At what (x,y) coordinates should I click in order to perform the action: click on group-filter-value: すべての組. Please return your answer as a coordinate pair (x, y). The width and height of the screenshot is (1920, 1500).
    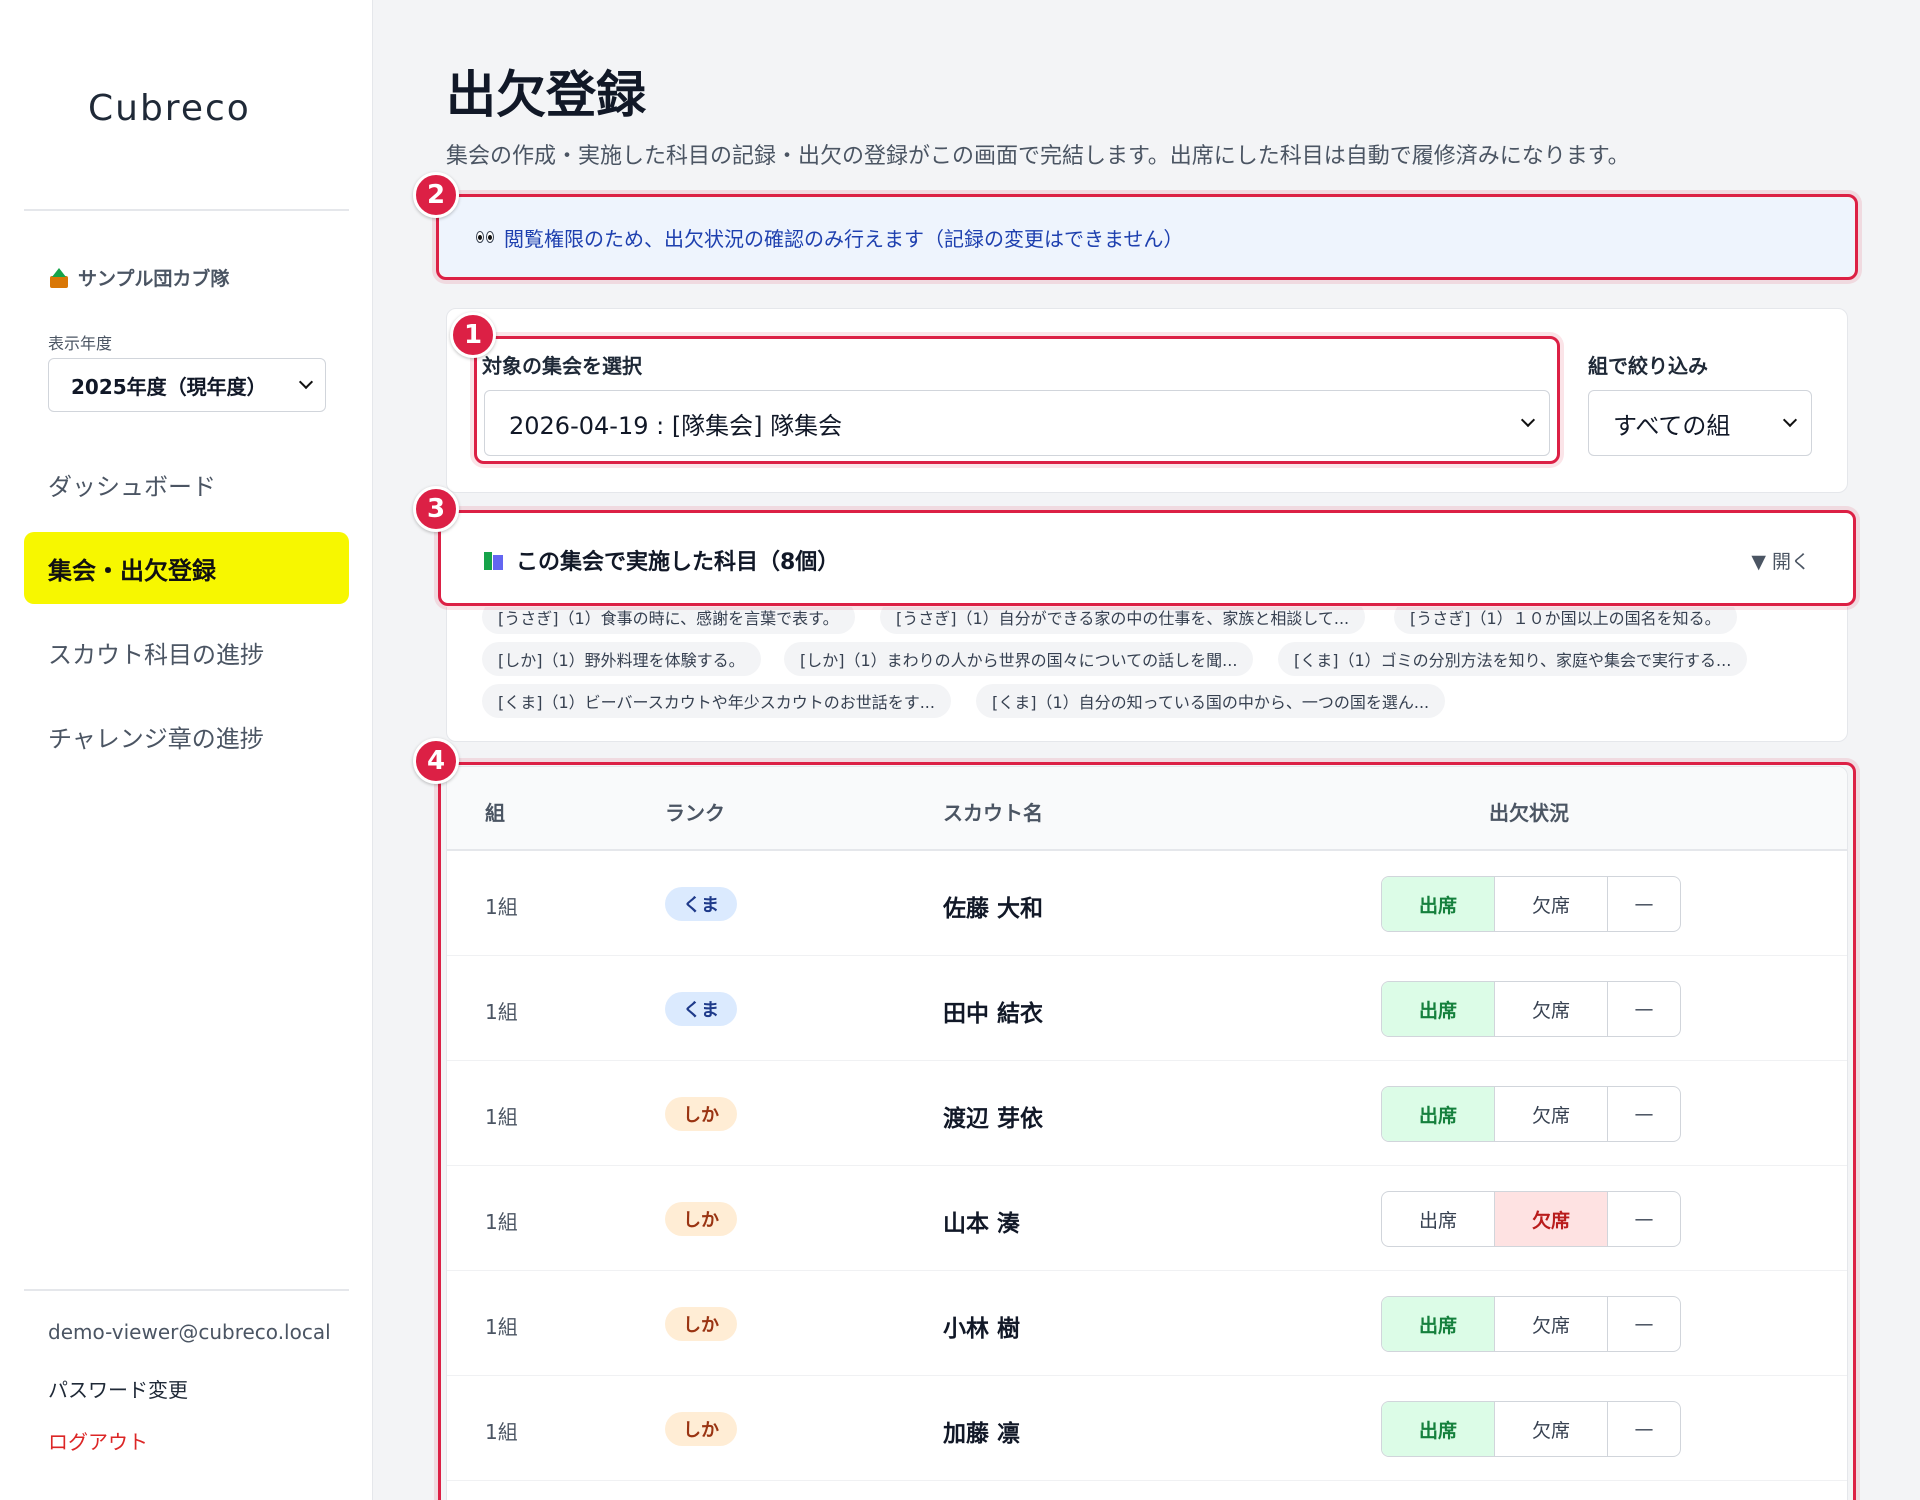
    Looking at the image, I should click on (1672, 425).